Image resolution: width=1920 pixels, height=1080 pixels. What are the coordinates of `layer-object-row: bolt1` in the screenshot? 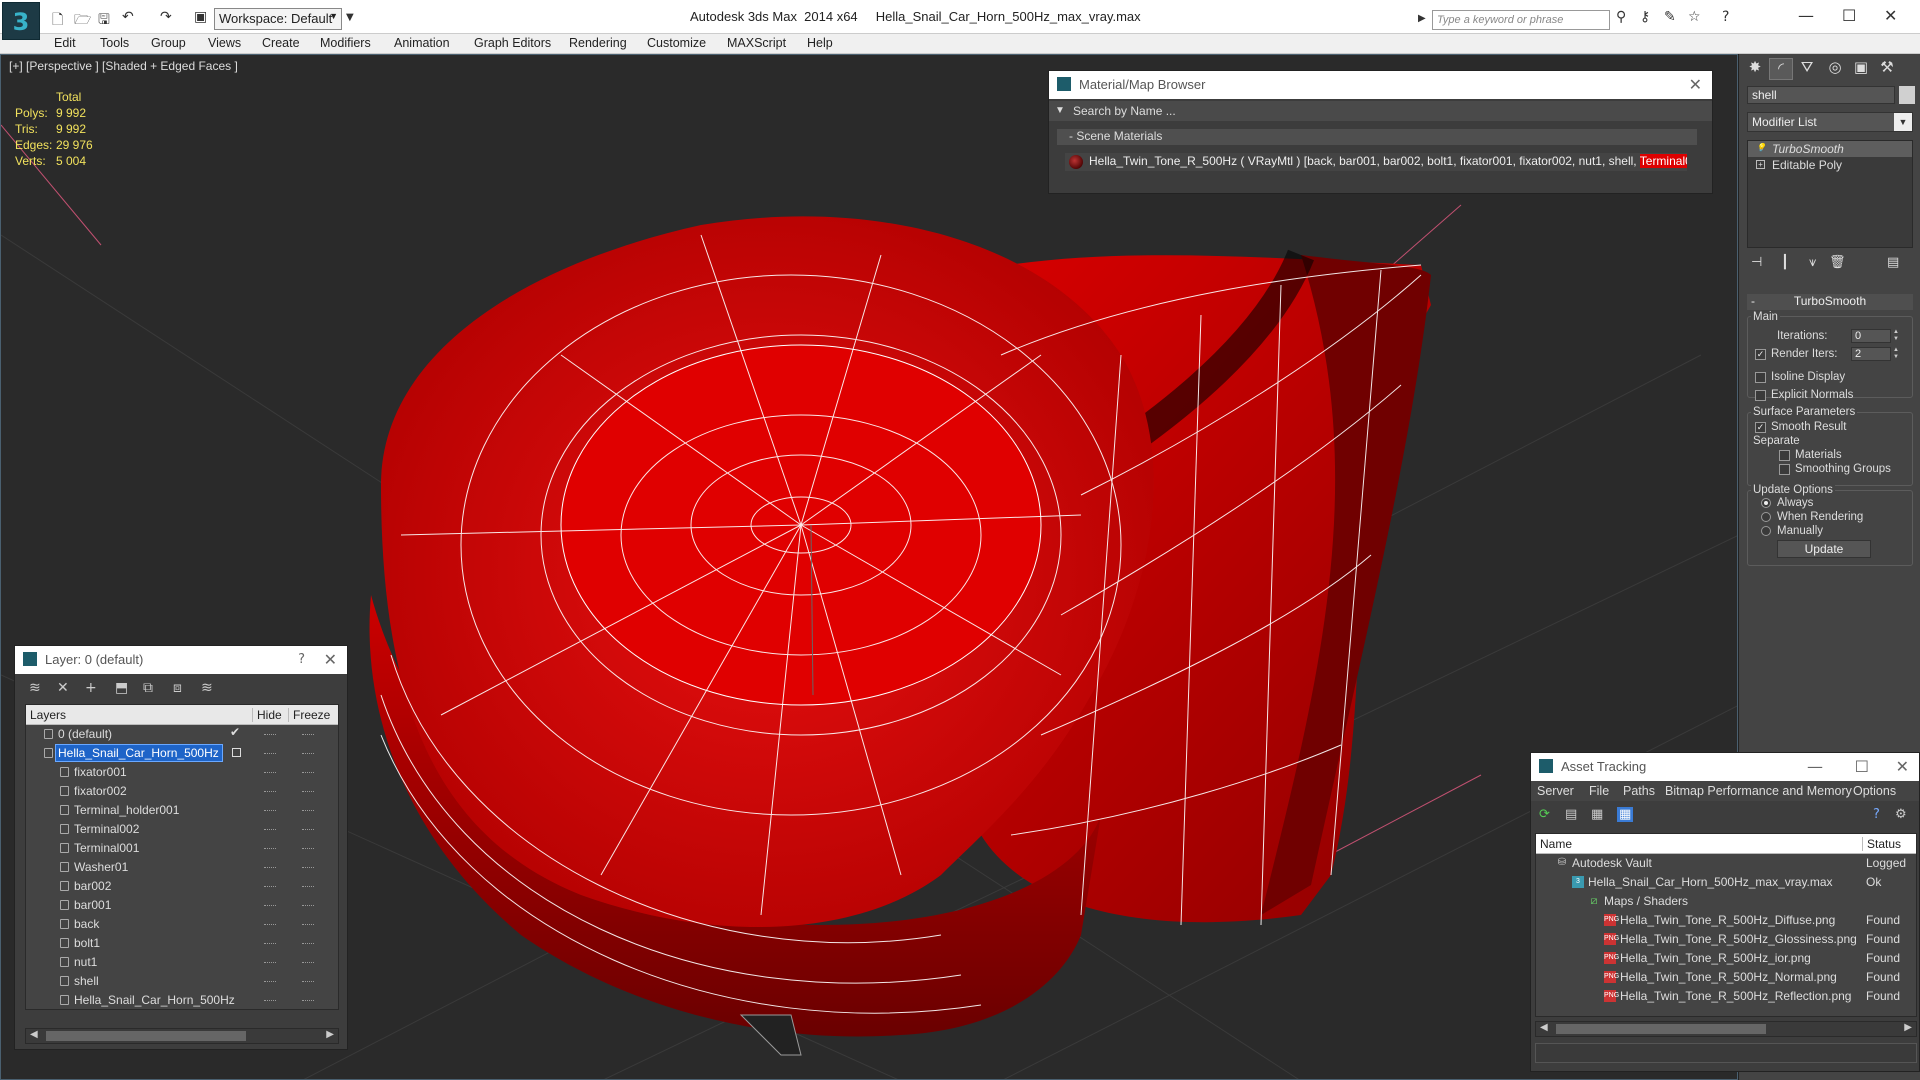 It's located at (182, 943).